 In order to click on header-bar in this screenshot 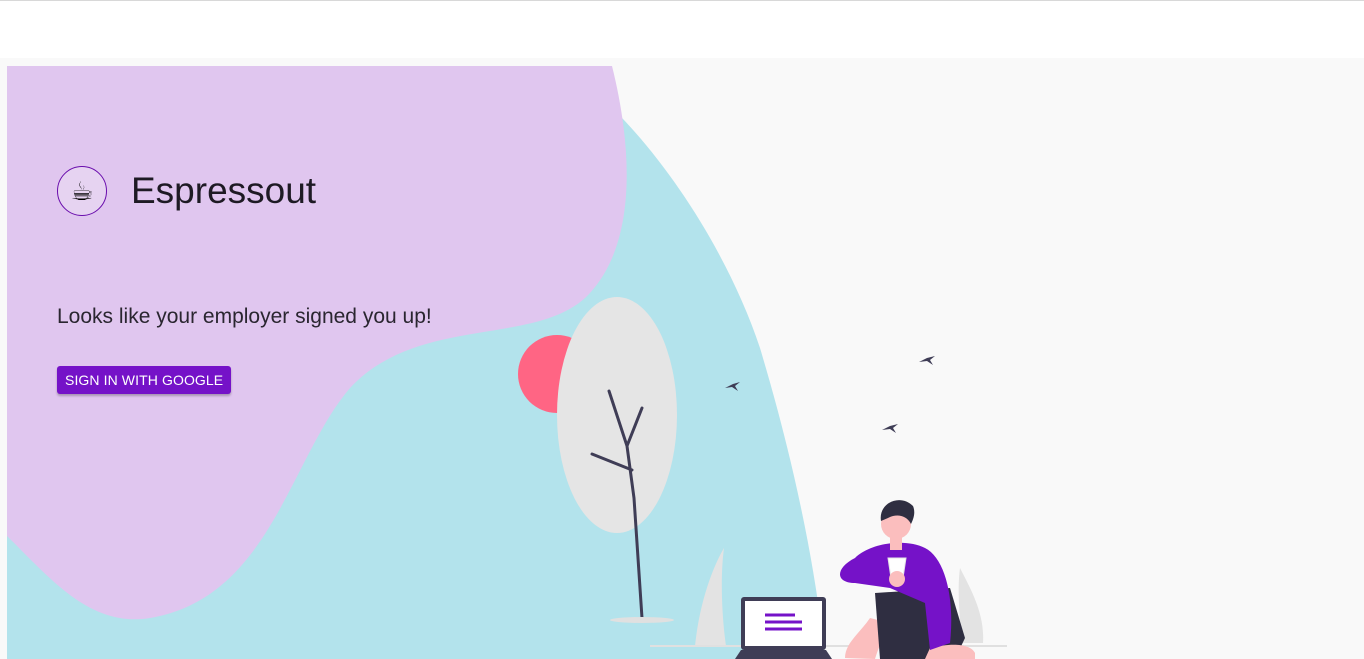, I will do `click(682, 29)`.